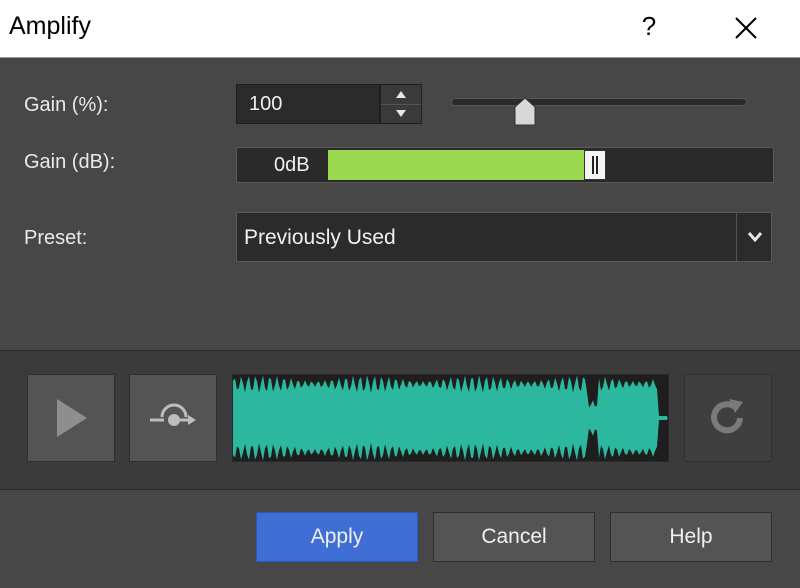 The height and width of the screenshot is (588, 800). I want to click on loop-icon, so click(173, 414).